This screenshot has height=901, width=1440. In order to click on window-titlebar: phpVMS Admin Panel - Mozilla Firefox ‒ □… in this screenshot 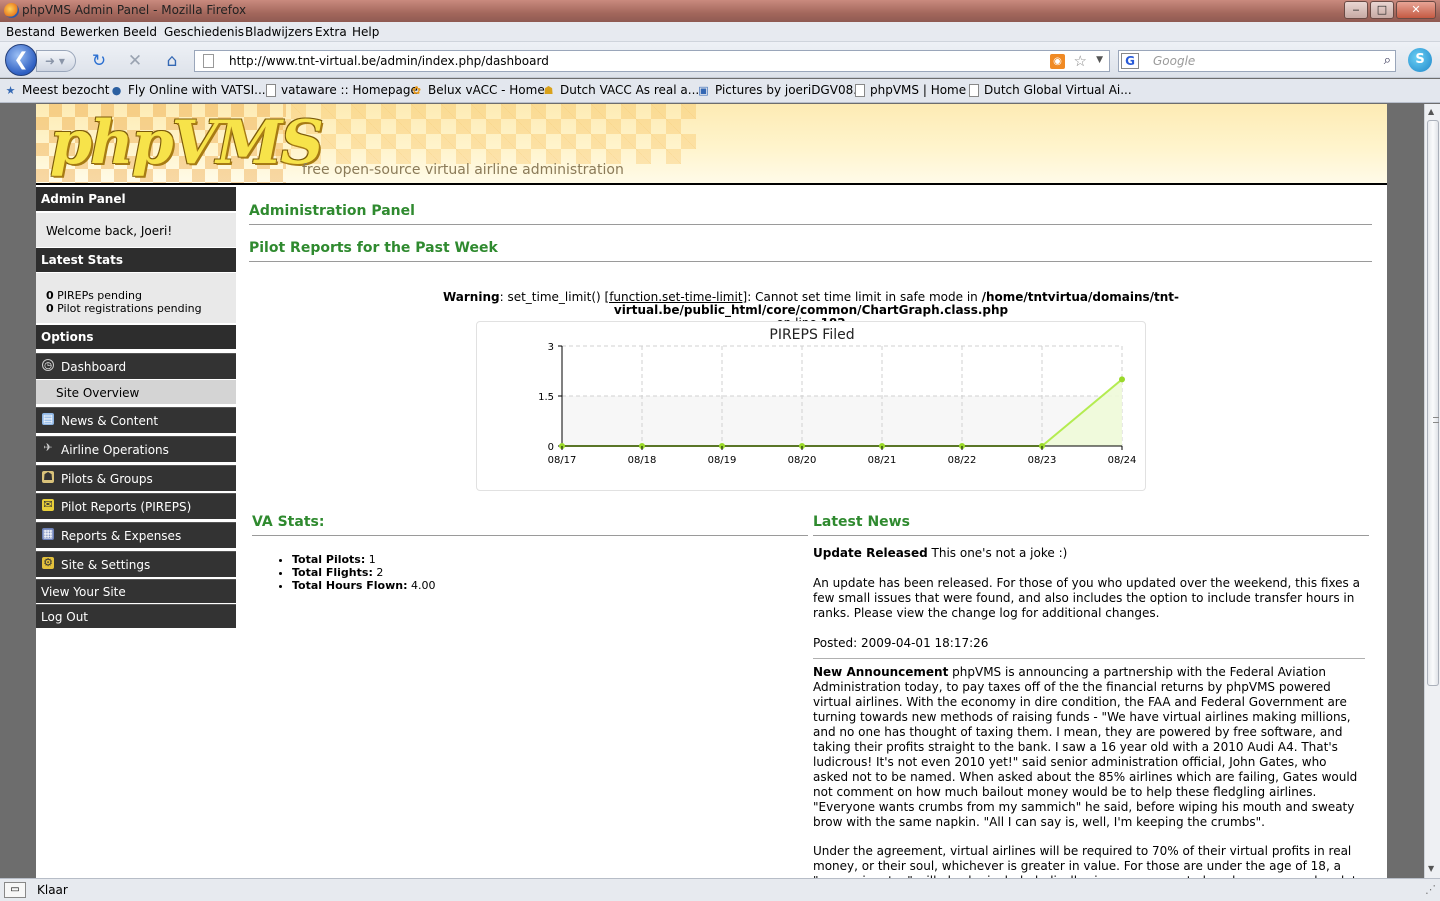, I will do `click(720, 11)`.